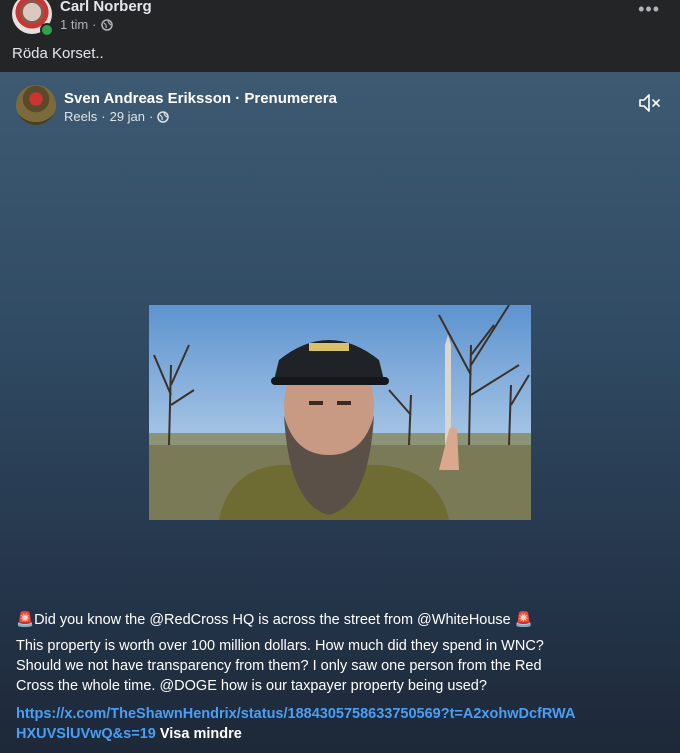 This screenshot has width=680, height=753. Describe the element at coordinates (80, 116) in the screenshot. I see `reel-category: Reels` at that location.